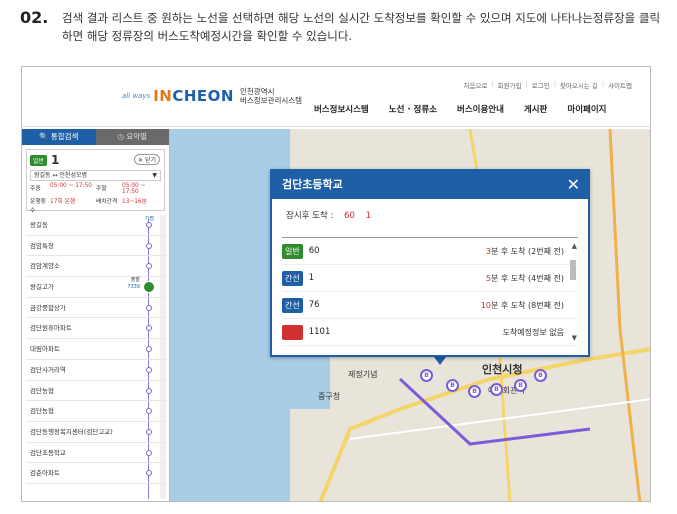 This screenshot has width=677, height=514. I want to click on arrival-row: 간선 76 10분 후 도착 (8번째 전), so click(430, 305).